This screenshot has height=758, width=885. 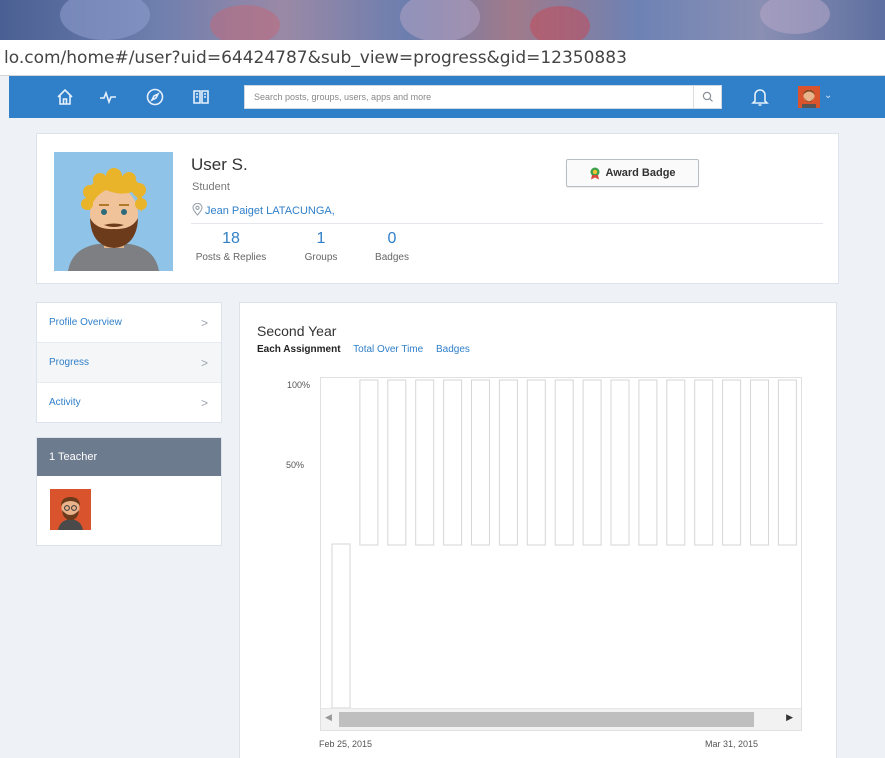 I want to click on notifications-bell-icon, so click(x=760, y=97).